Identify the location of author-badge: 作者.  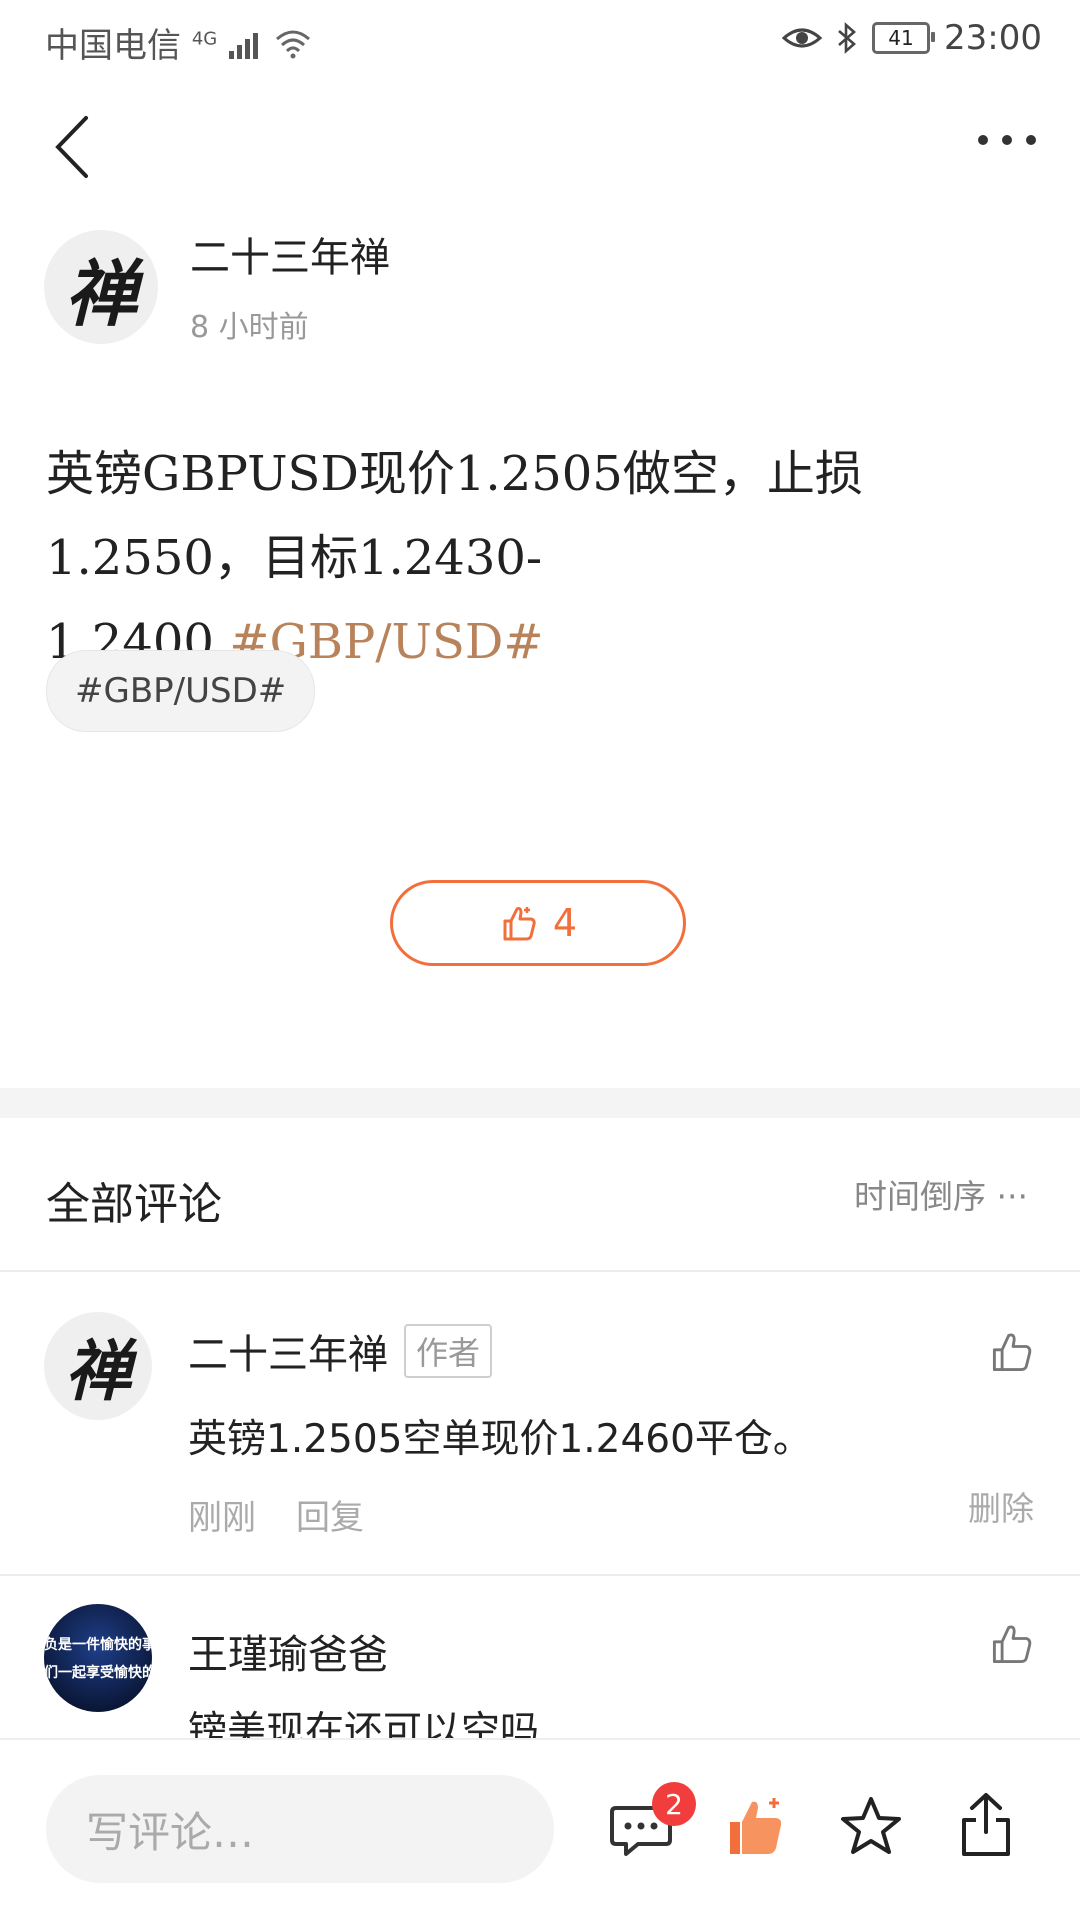
(448, 1351).